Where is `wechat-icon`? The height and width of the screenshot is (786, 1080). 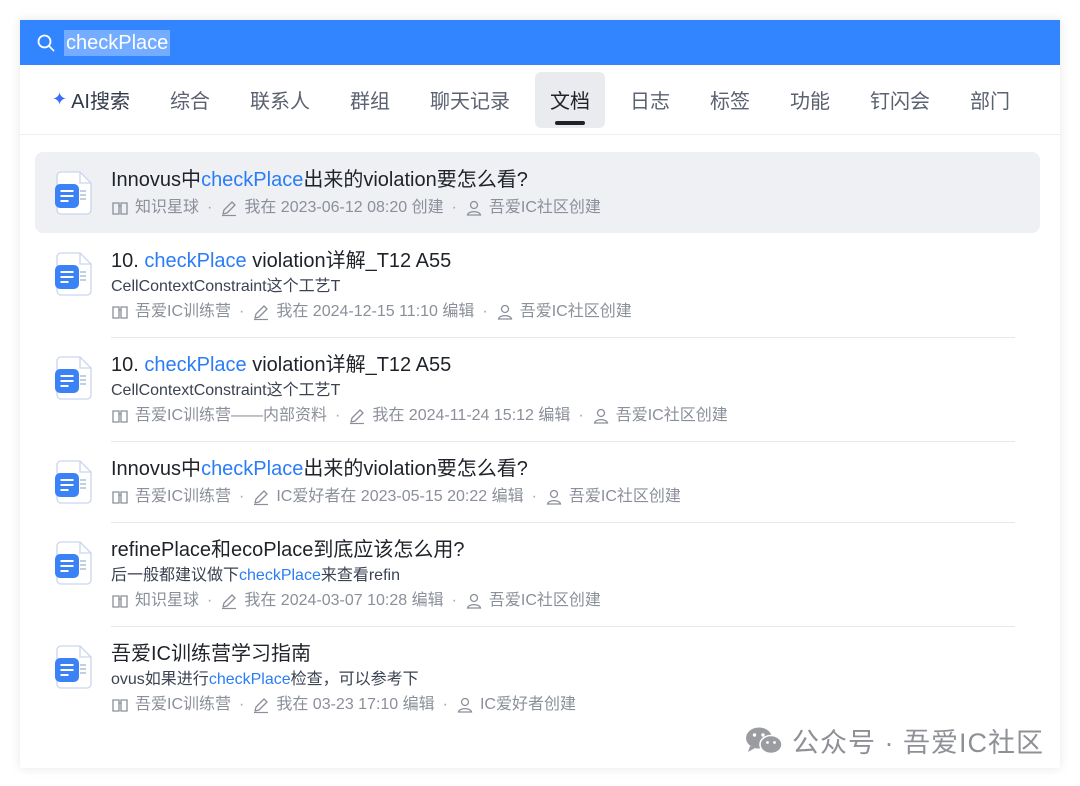 wechat-icon is located at coordinates (764, 741).